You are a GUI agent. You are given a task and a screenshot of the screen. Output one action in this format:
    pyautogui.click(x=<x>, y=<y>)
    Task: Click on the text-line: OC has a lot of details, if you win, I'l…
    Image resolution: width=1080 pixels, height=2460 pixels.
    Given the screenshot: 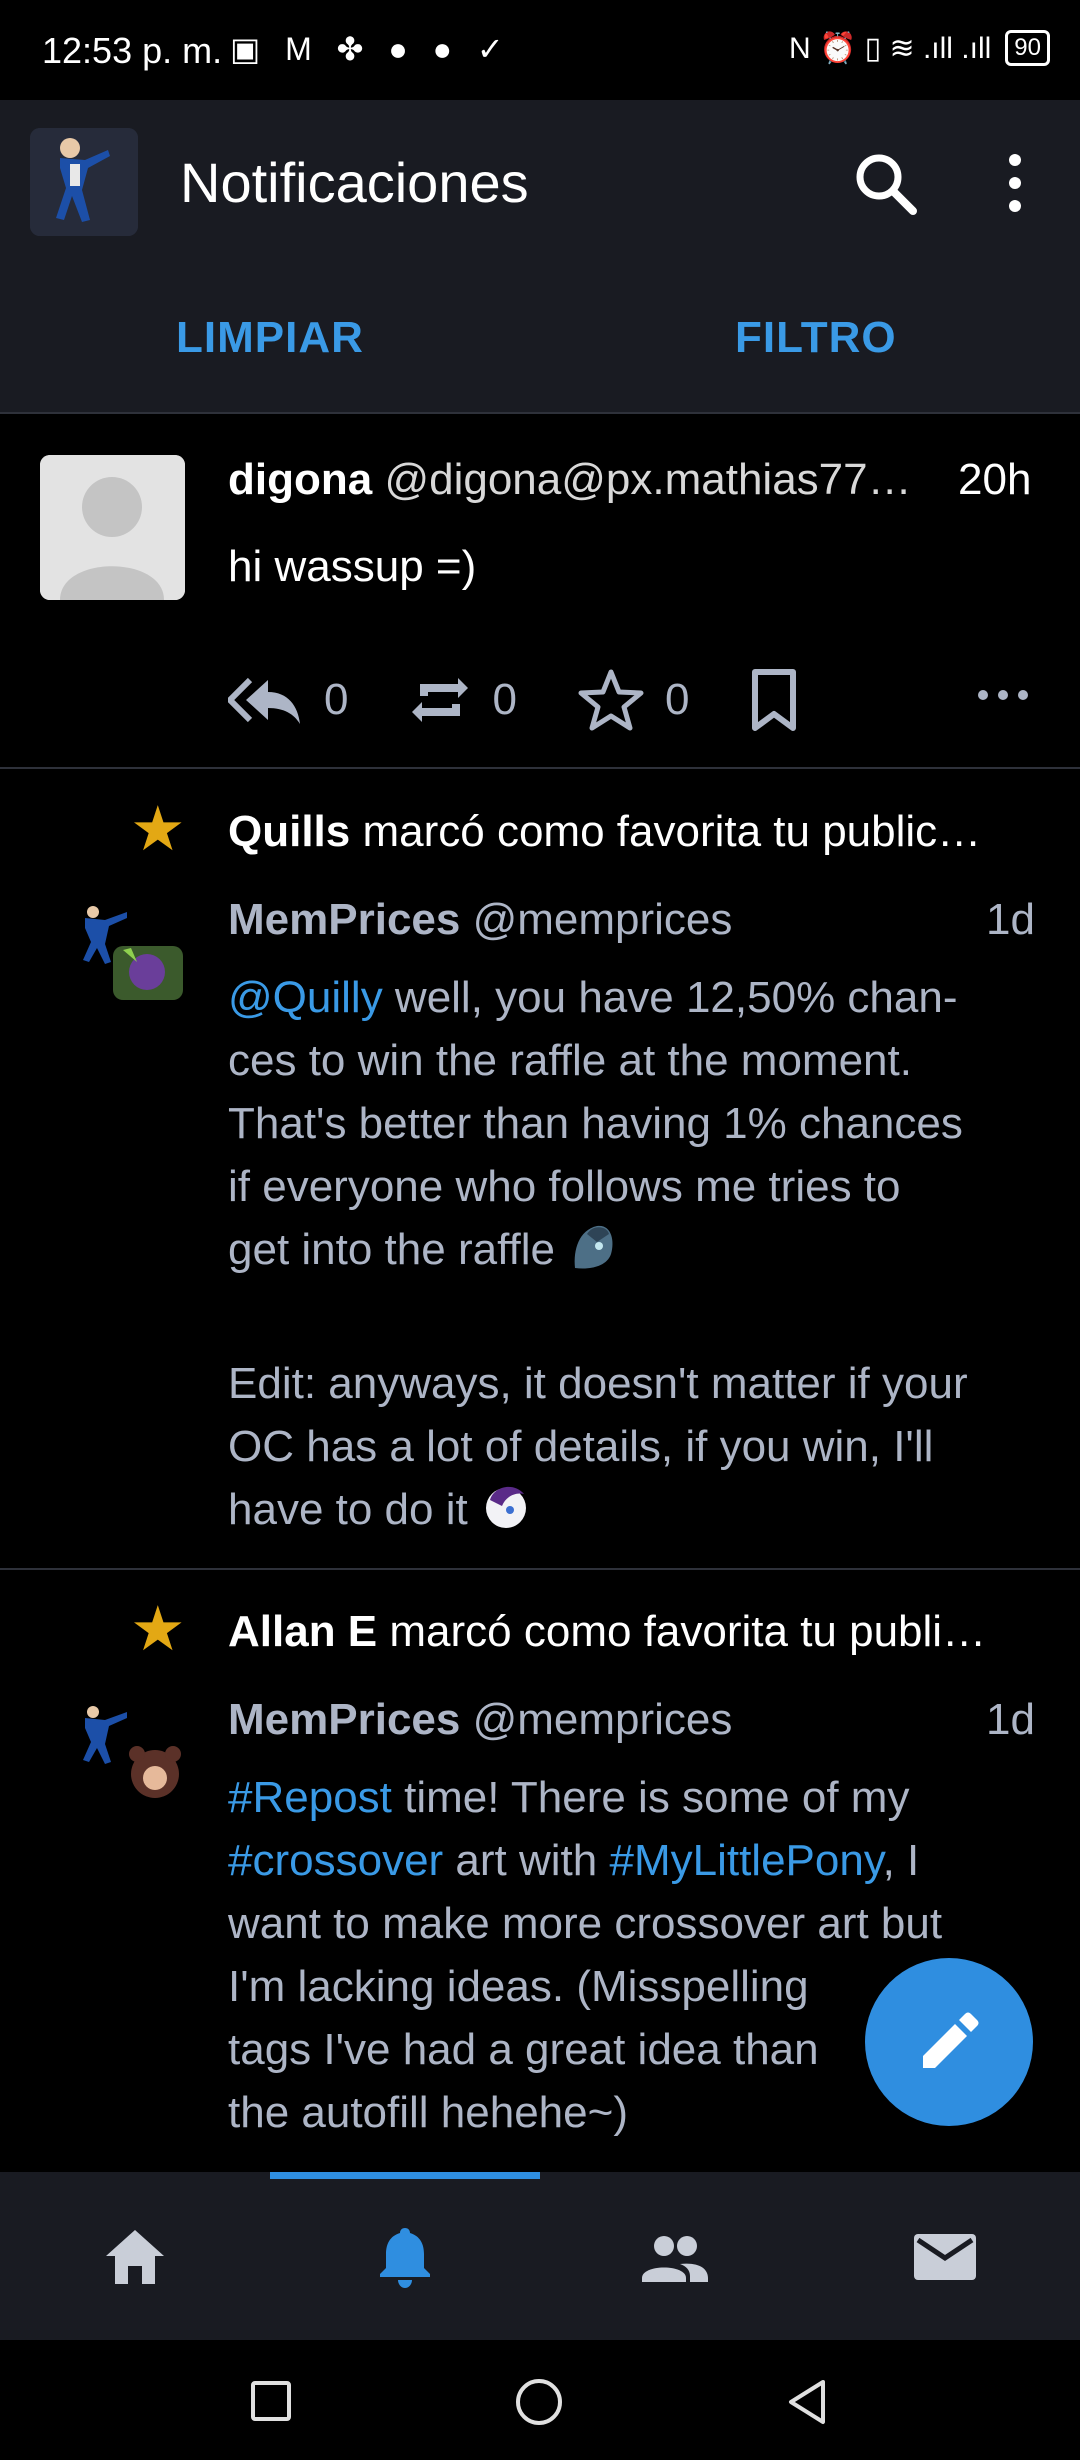 What is the action you would take?
    pyautogui.click(x=581, y=1446)
    